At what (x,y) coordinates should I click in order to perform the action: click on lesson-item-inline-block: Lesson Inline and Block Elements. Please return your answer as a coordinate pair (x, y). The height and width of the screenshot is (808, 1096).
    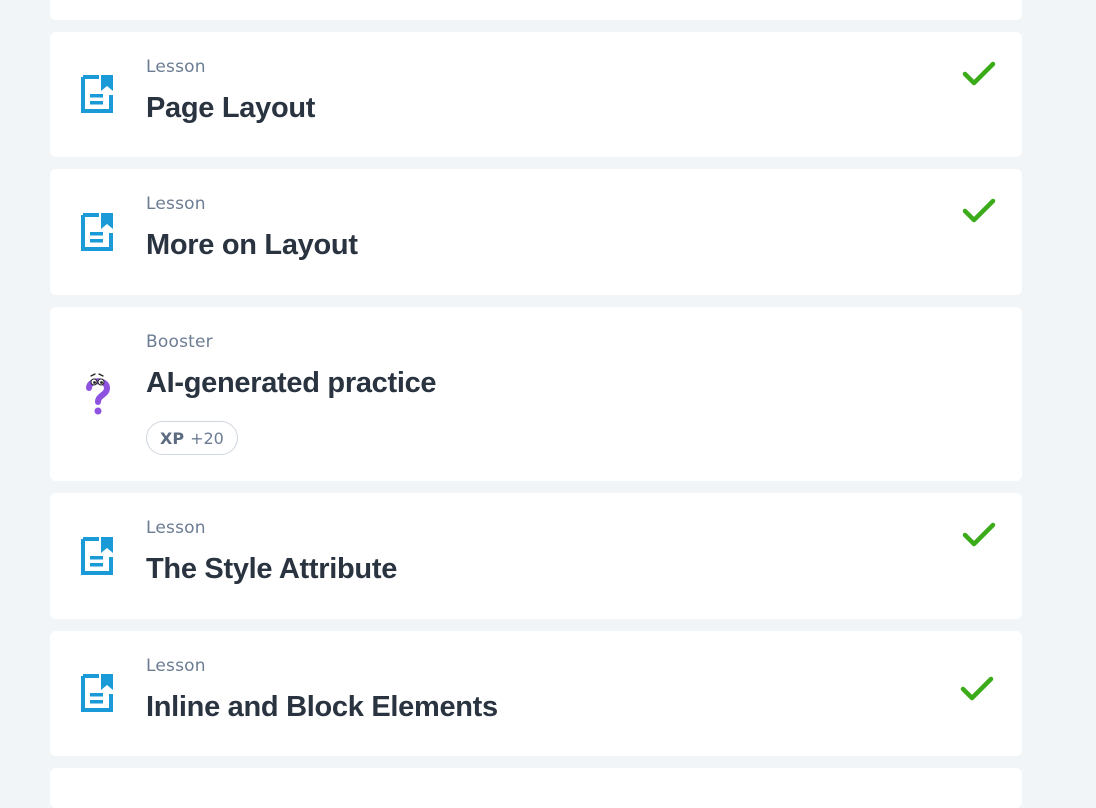
    Looking at the image, I should click on (536, 693).